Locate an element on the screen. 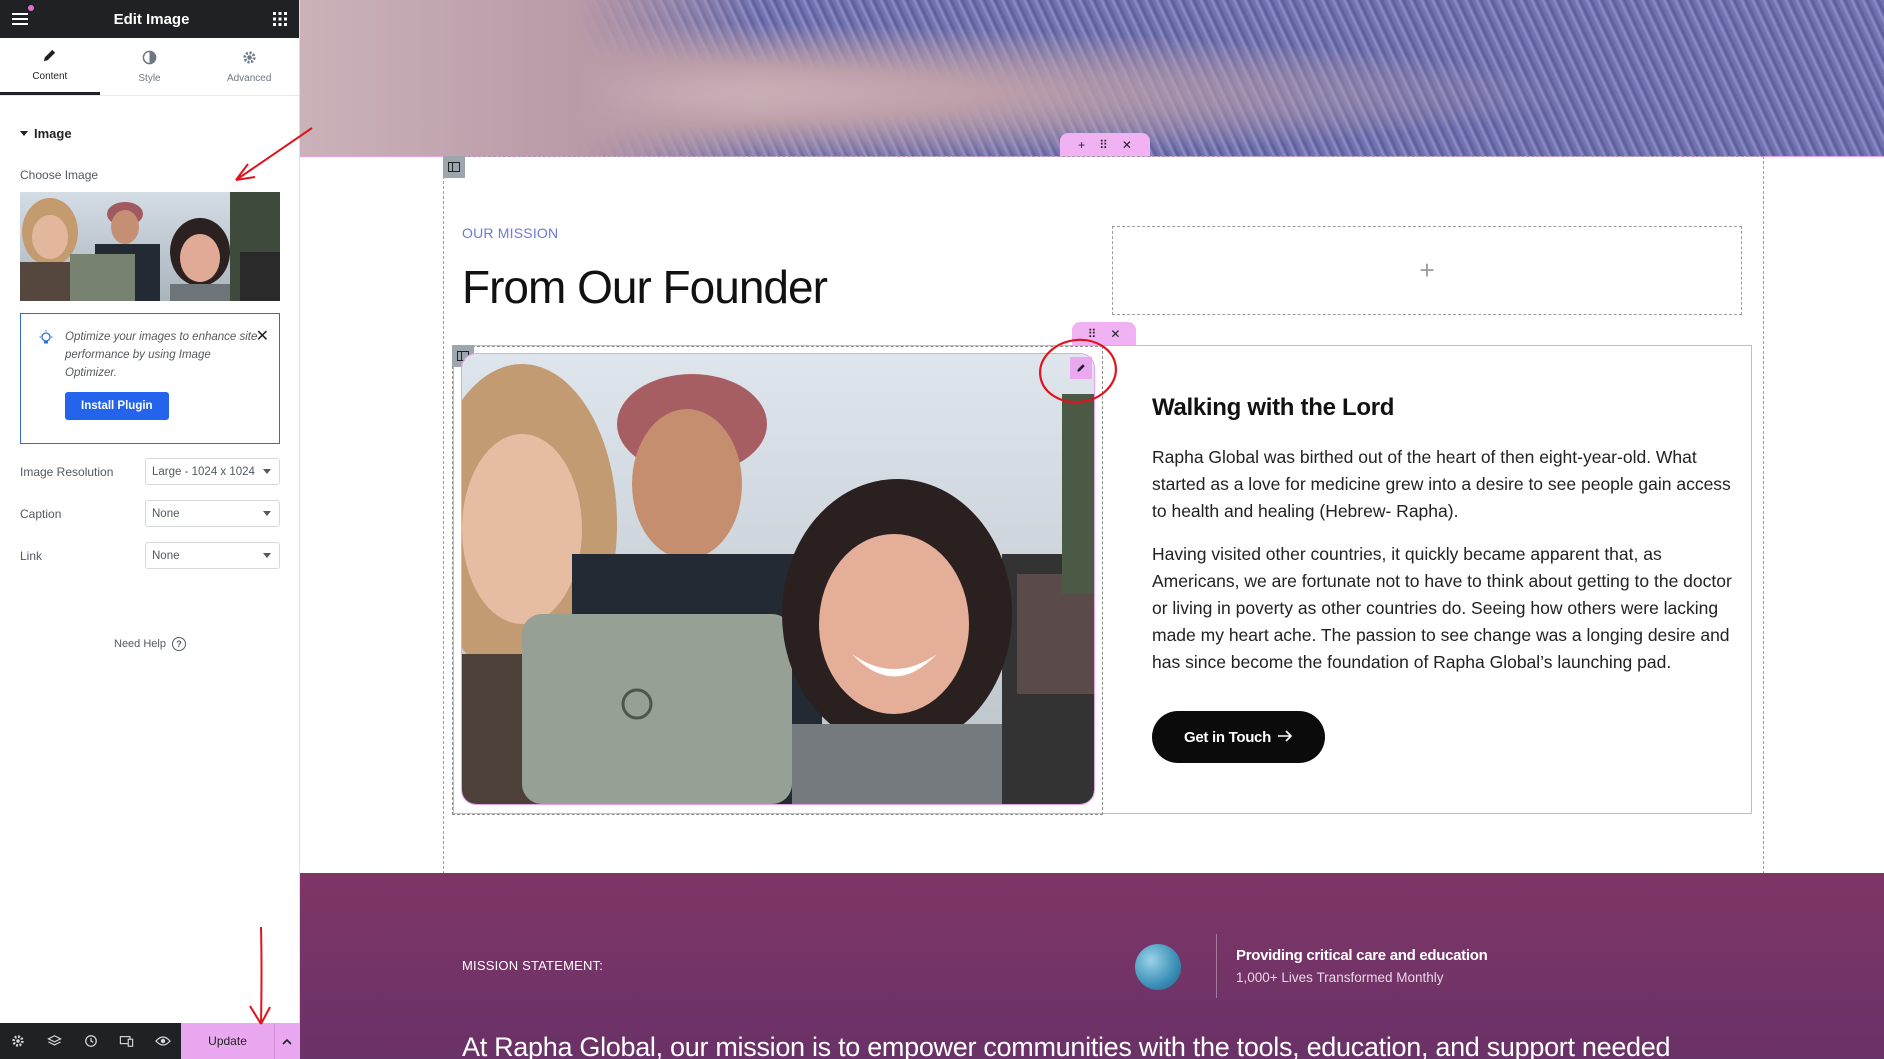 This screenshot has height=1059, width=1884. row-handle: ⠿ ✕ is located at coordinates (1104, 333).